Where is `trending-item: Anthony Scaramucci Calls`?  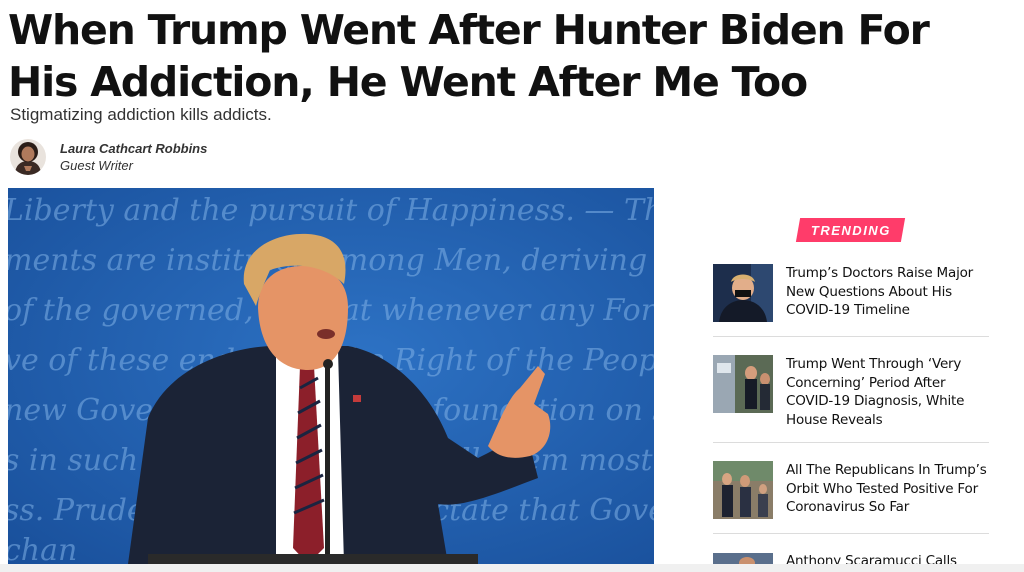 trending-item: Anthony Scaramucci Calls is located at coordinates (851, 558).